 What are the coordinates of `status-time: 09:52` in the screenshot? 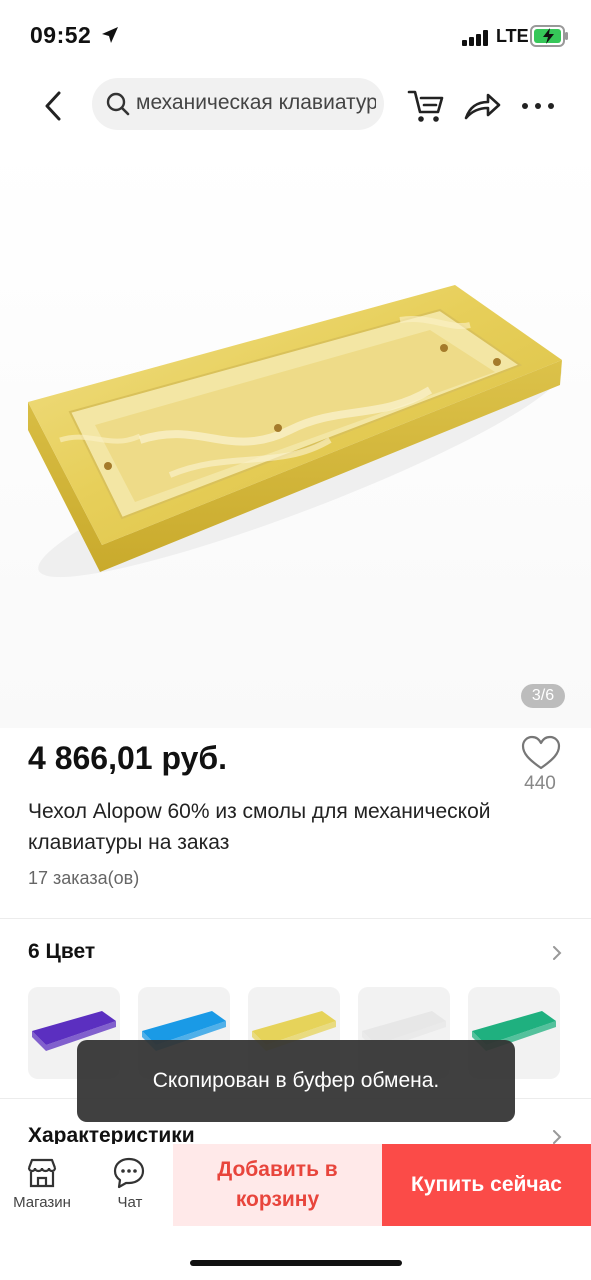 It's located at (61, 35).